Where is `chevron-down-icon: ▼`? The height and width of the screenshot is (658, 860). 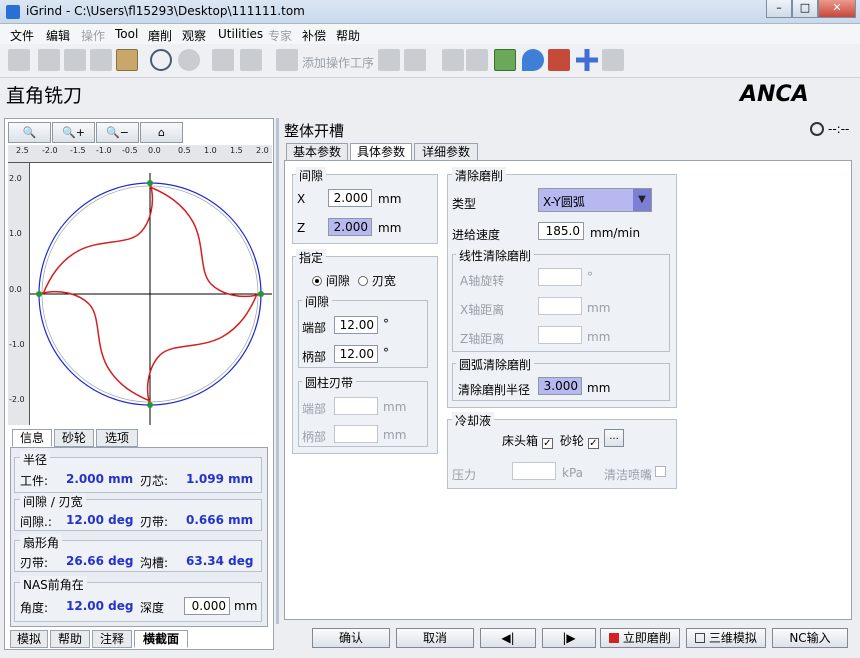
chevron-down-icon: ▼ is located at coordinates (642, 200).